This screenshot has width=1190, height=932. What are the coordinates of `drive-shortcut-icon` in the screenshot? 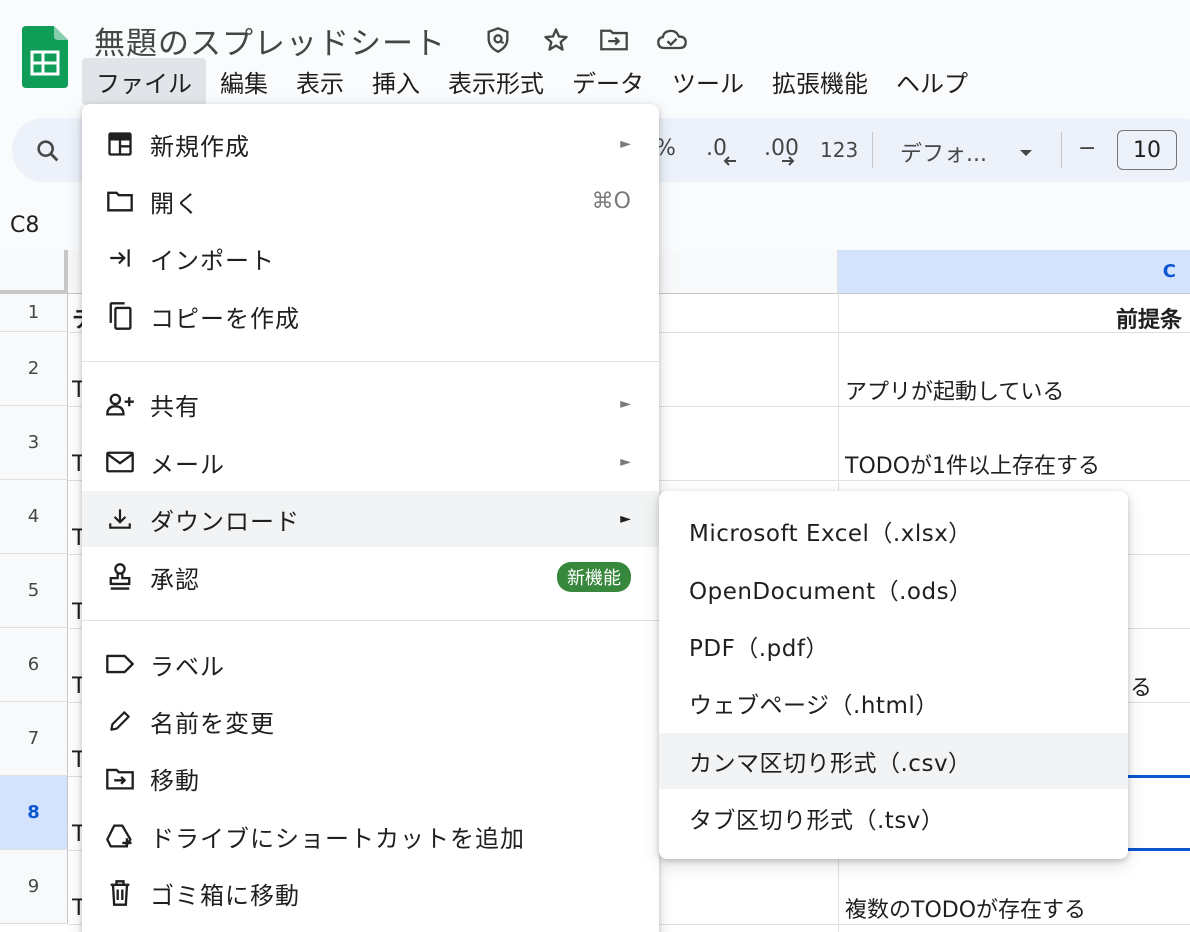 It's located at (120, 836).